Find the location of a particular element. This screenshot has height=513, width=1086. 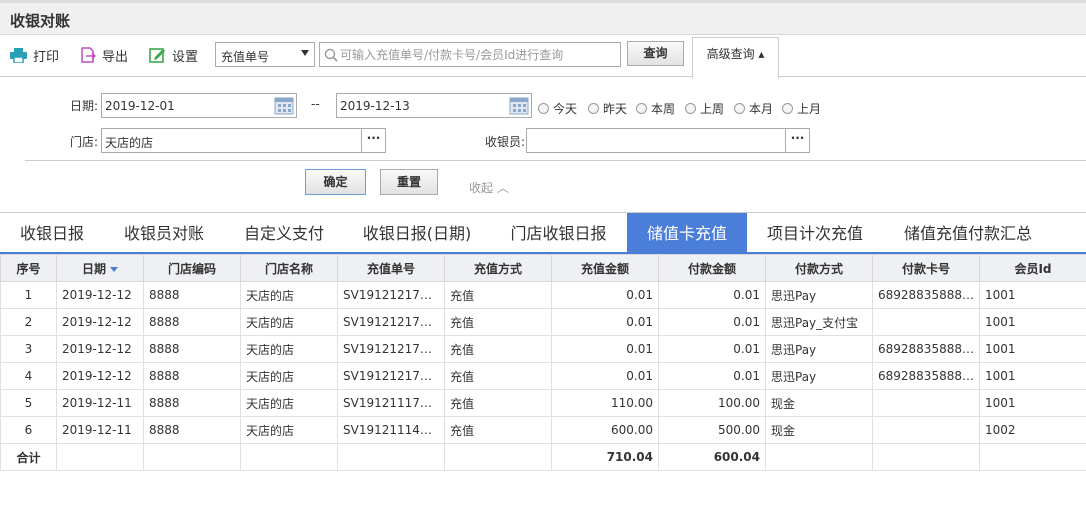

date-to-field: 2019-12-13 is located at coordinates (434, 105).